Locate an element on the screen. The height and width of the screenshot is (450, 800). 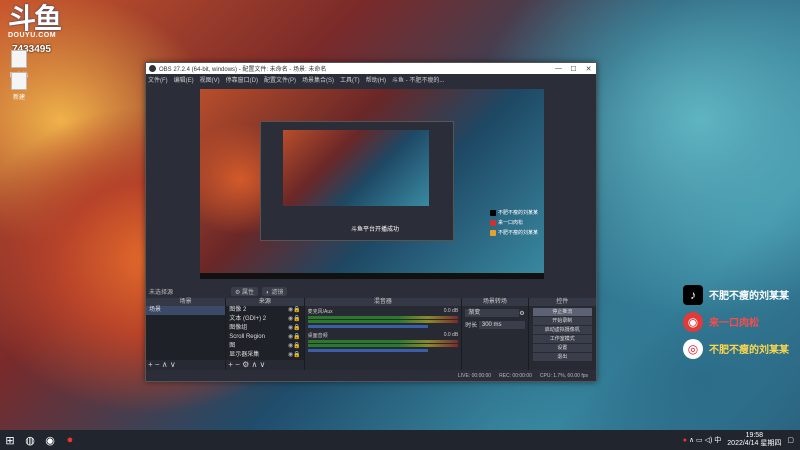
menu-scene-collection: 场景集合(S) is located at coordinates (318, 79).